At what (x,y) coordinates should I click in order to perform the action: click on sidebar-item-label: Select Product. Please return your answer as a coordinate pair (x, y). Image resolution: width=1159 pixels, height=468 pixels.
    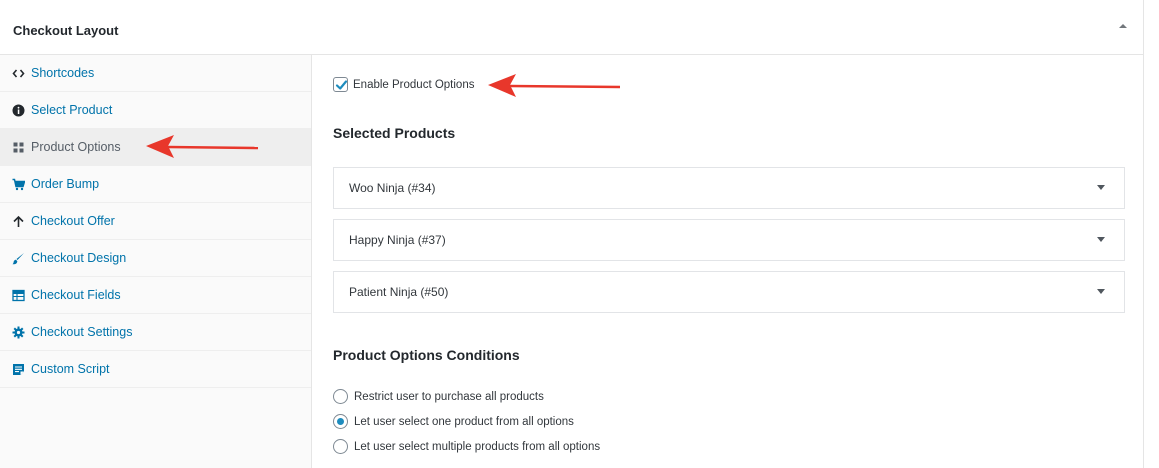
    Looking at the image, I should click on (72, 110).